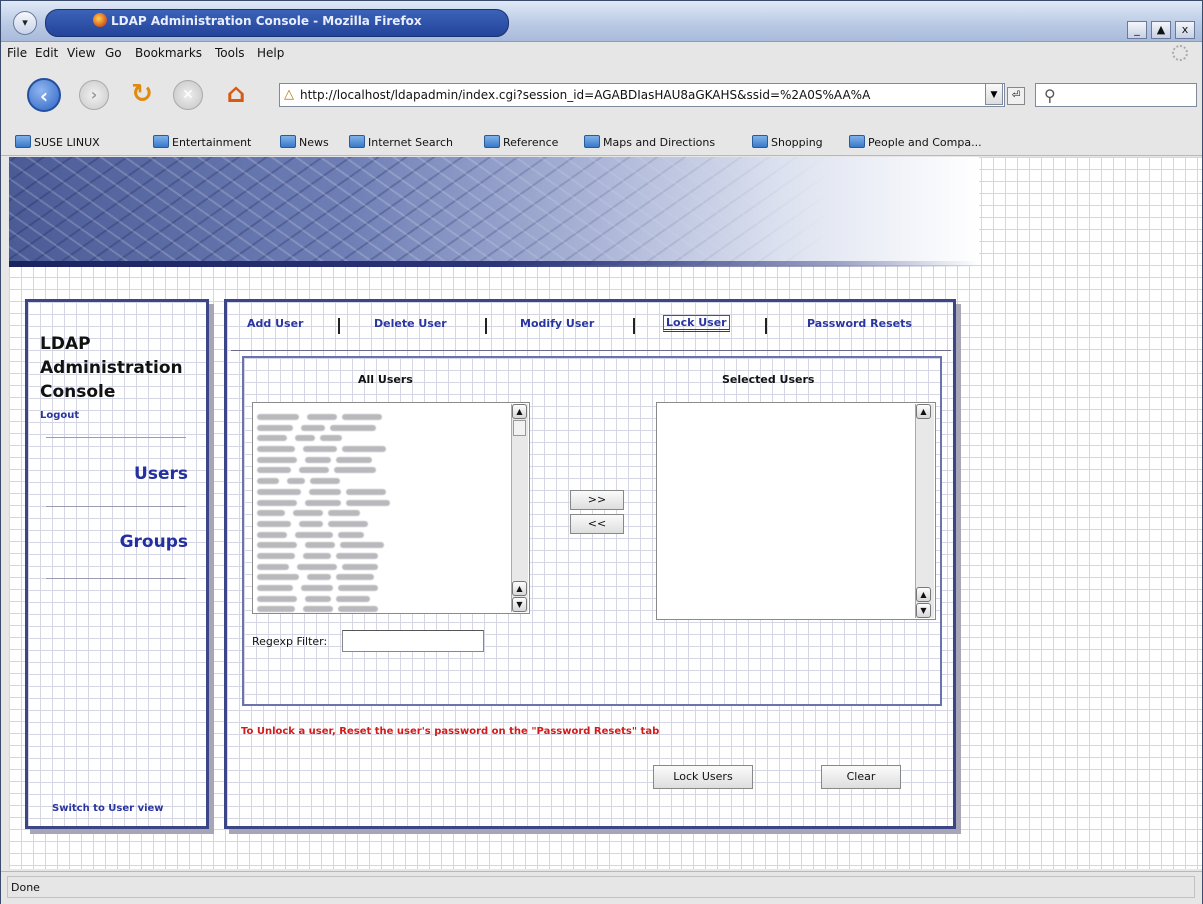 The width and height of the screenshot is (1203, 904). Describe the element at coordinates (859, 323) in the screenshot. I see `tab-password-resets: Password Resets` at that location.